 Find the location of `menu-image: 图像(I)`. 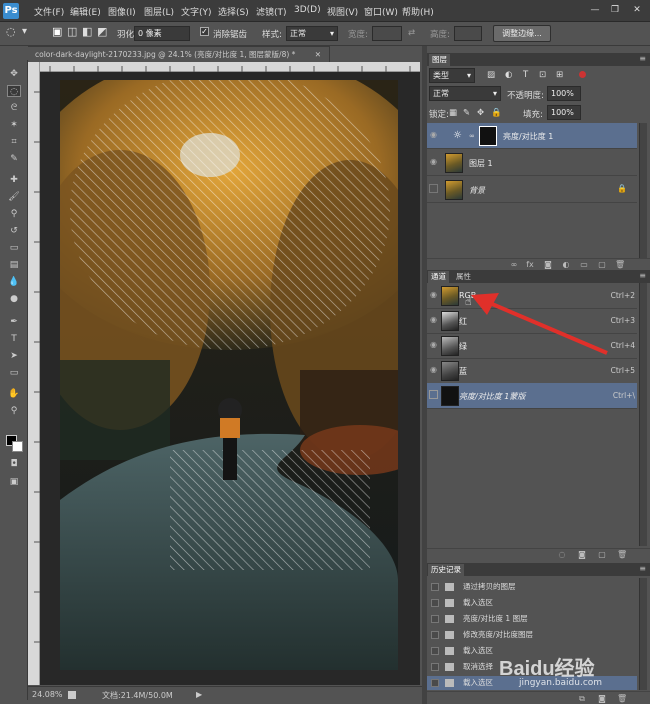

menu-image: 图像(I) is located at coordinates (122, 11).